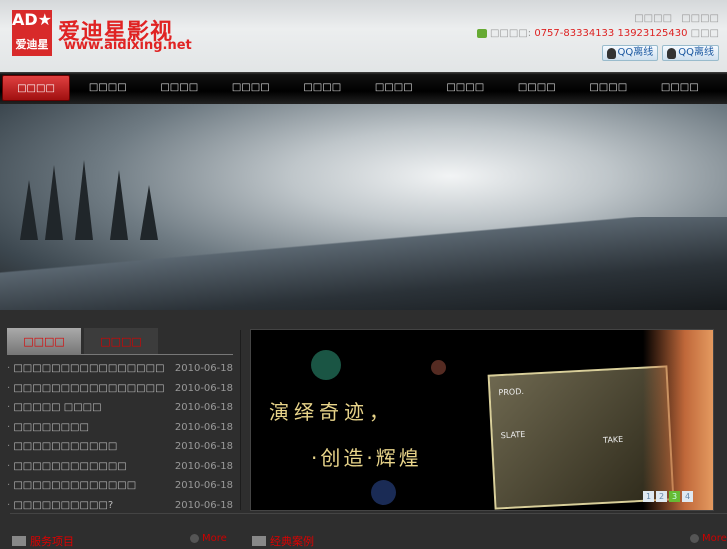  I want to click on page-1: 1, so click(648, 496).